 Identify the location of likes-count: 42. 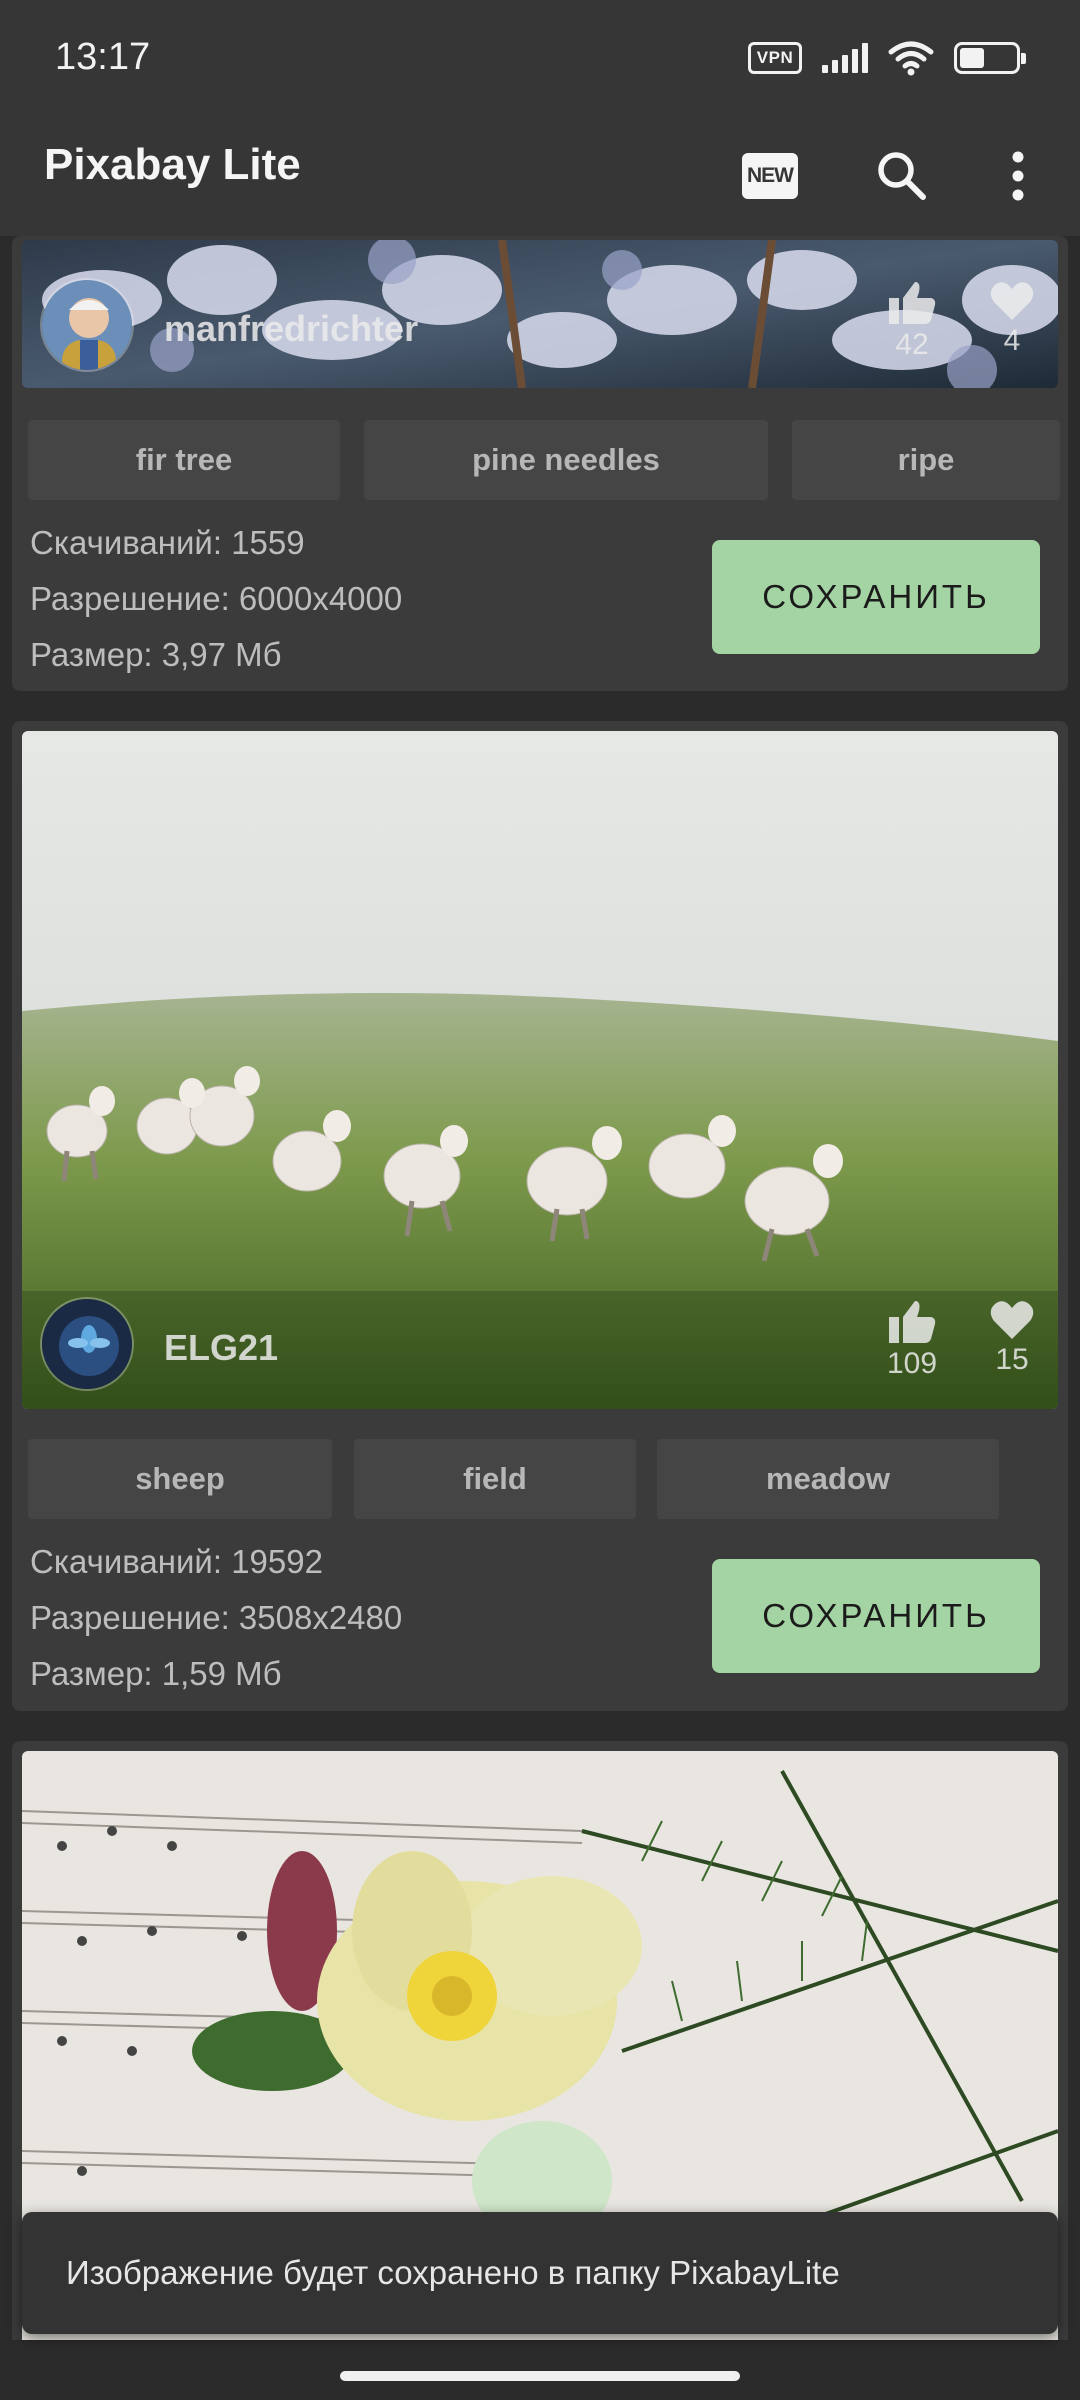
(912, 344).